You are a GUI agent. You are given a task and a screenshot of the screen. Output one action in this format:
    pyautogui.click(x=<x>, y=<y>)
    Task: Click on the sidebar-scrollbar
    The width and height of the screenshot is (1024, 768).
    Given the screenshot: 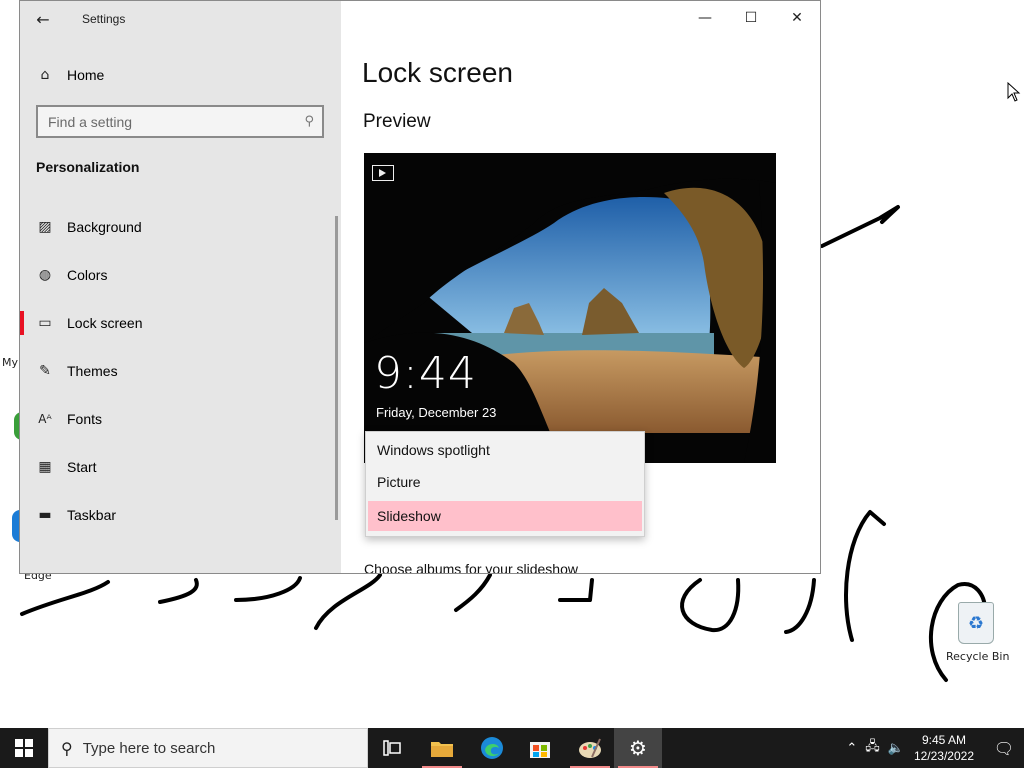 What is the action you would take?
    pyautogui.click(x=336, y=368)
    